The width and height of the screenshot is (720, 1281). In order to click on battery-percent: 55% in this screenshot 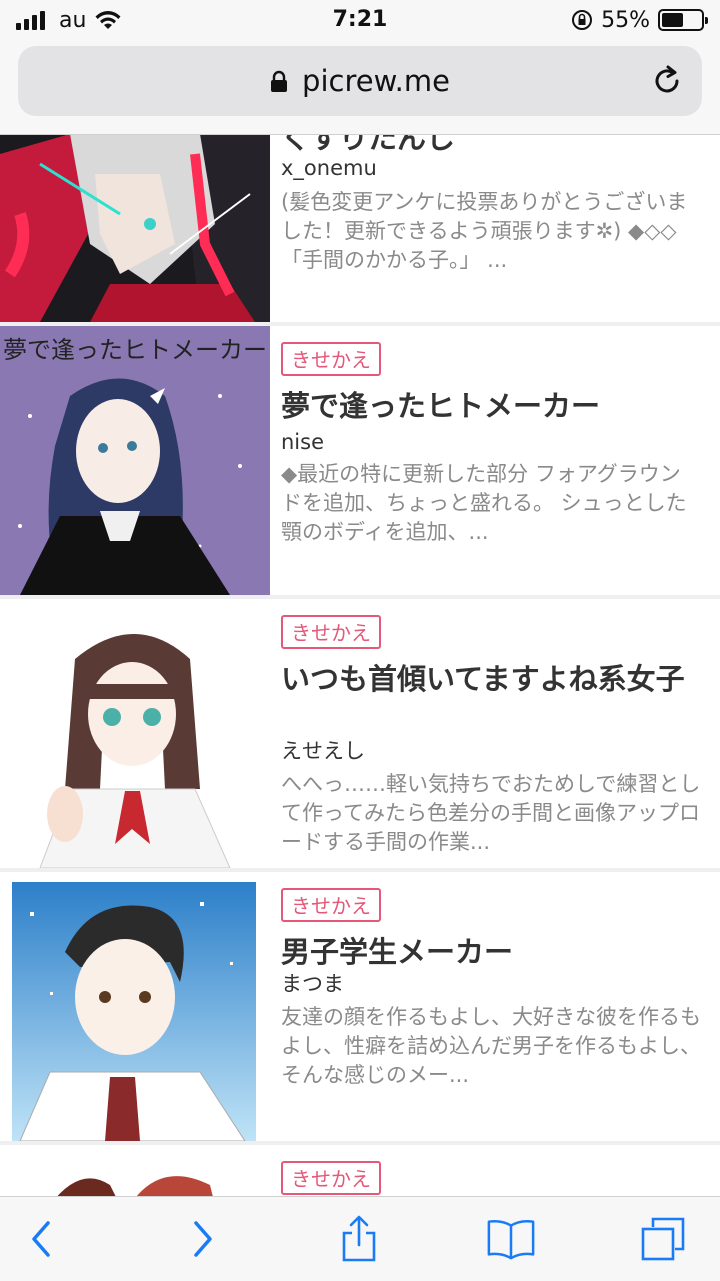, I will do `click(625, 20)`.